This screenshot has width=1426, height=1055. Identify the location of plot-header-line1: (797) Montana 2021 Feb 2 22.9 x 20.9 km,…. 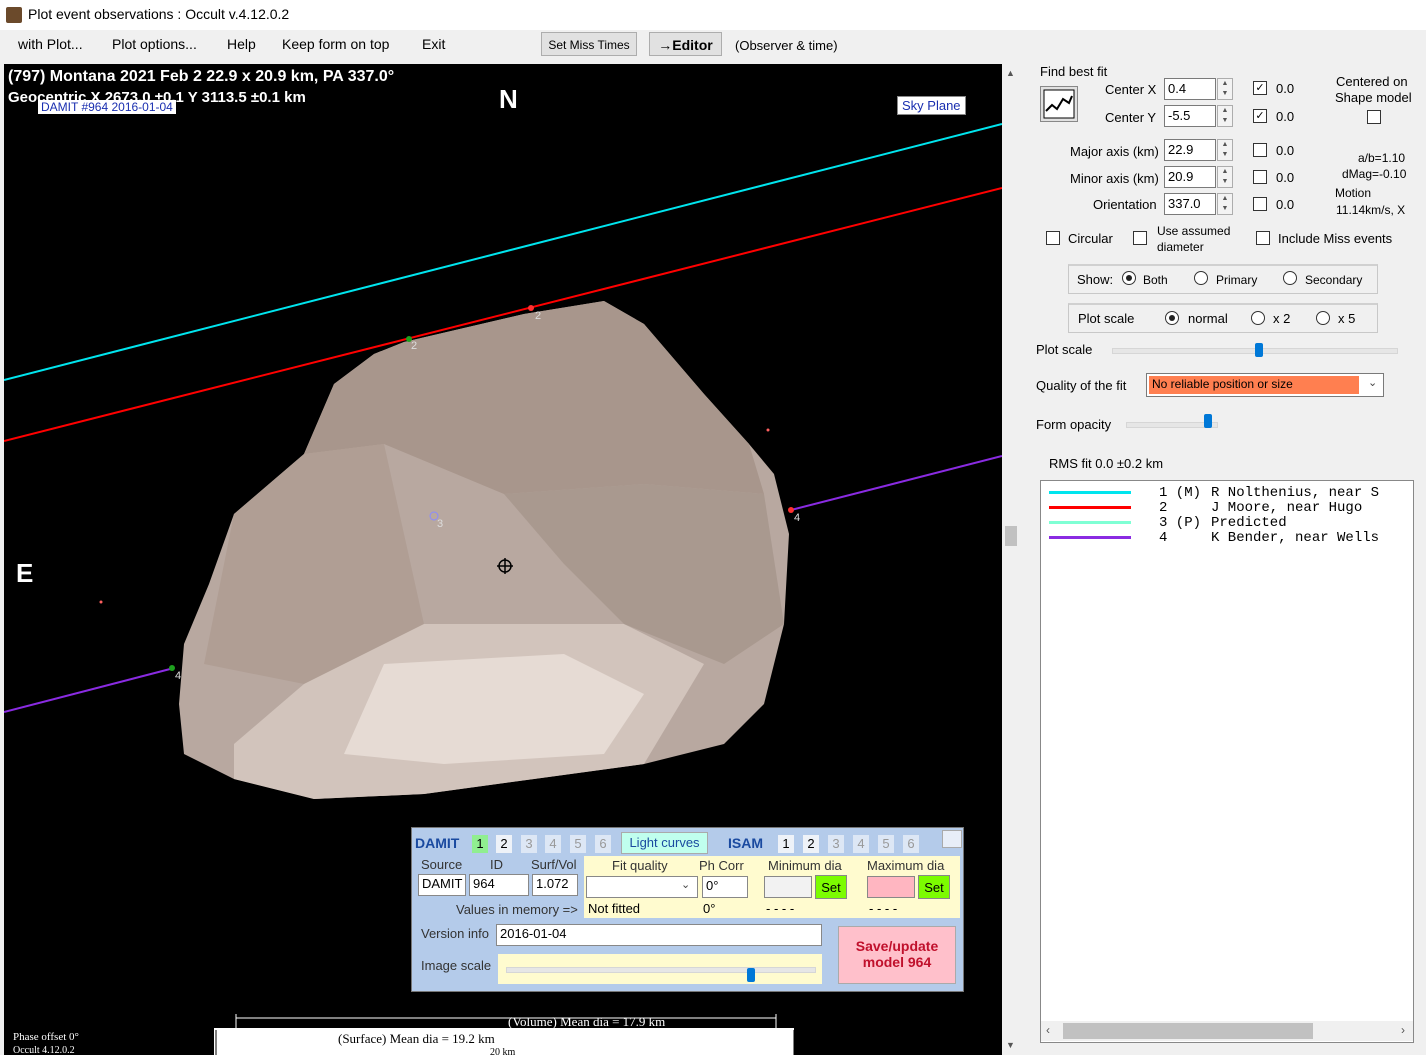
(201, 76).